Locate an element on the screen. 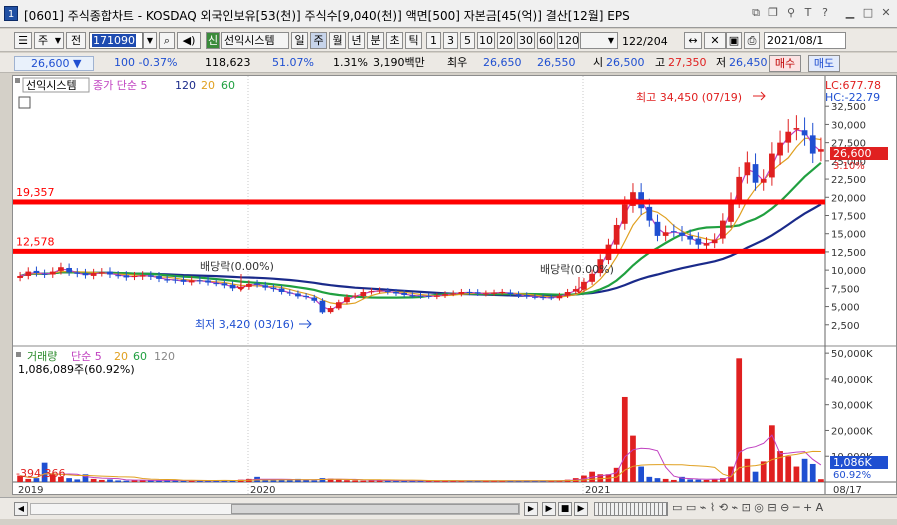 This screenshot has height=525, width=897. restore-icon: ❐ is located at coordinates (773, 13).